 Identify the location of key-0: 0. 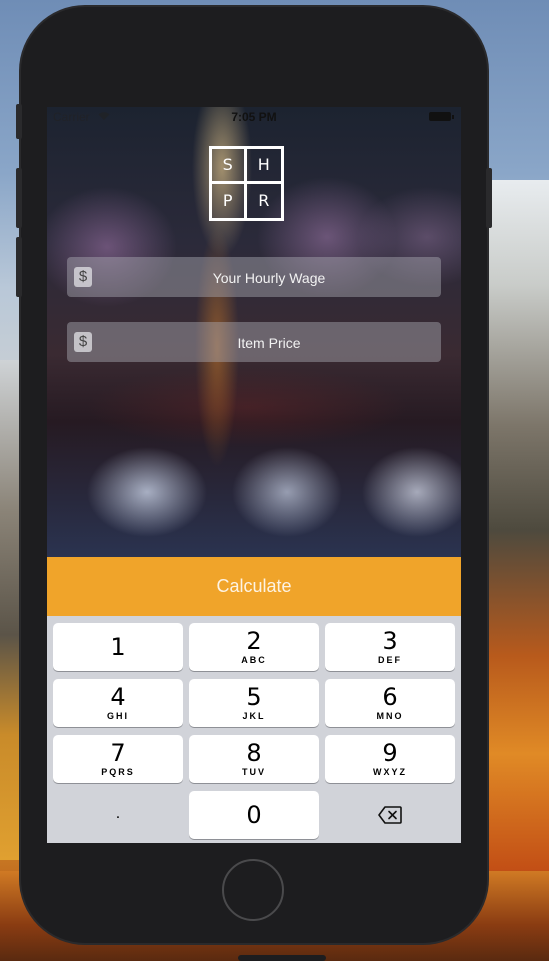
(254, 815).